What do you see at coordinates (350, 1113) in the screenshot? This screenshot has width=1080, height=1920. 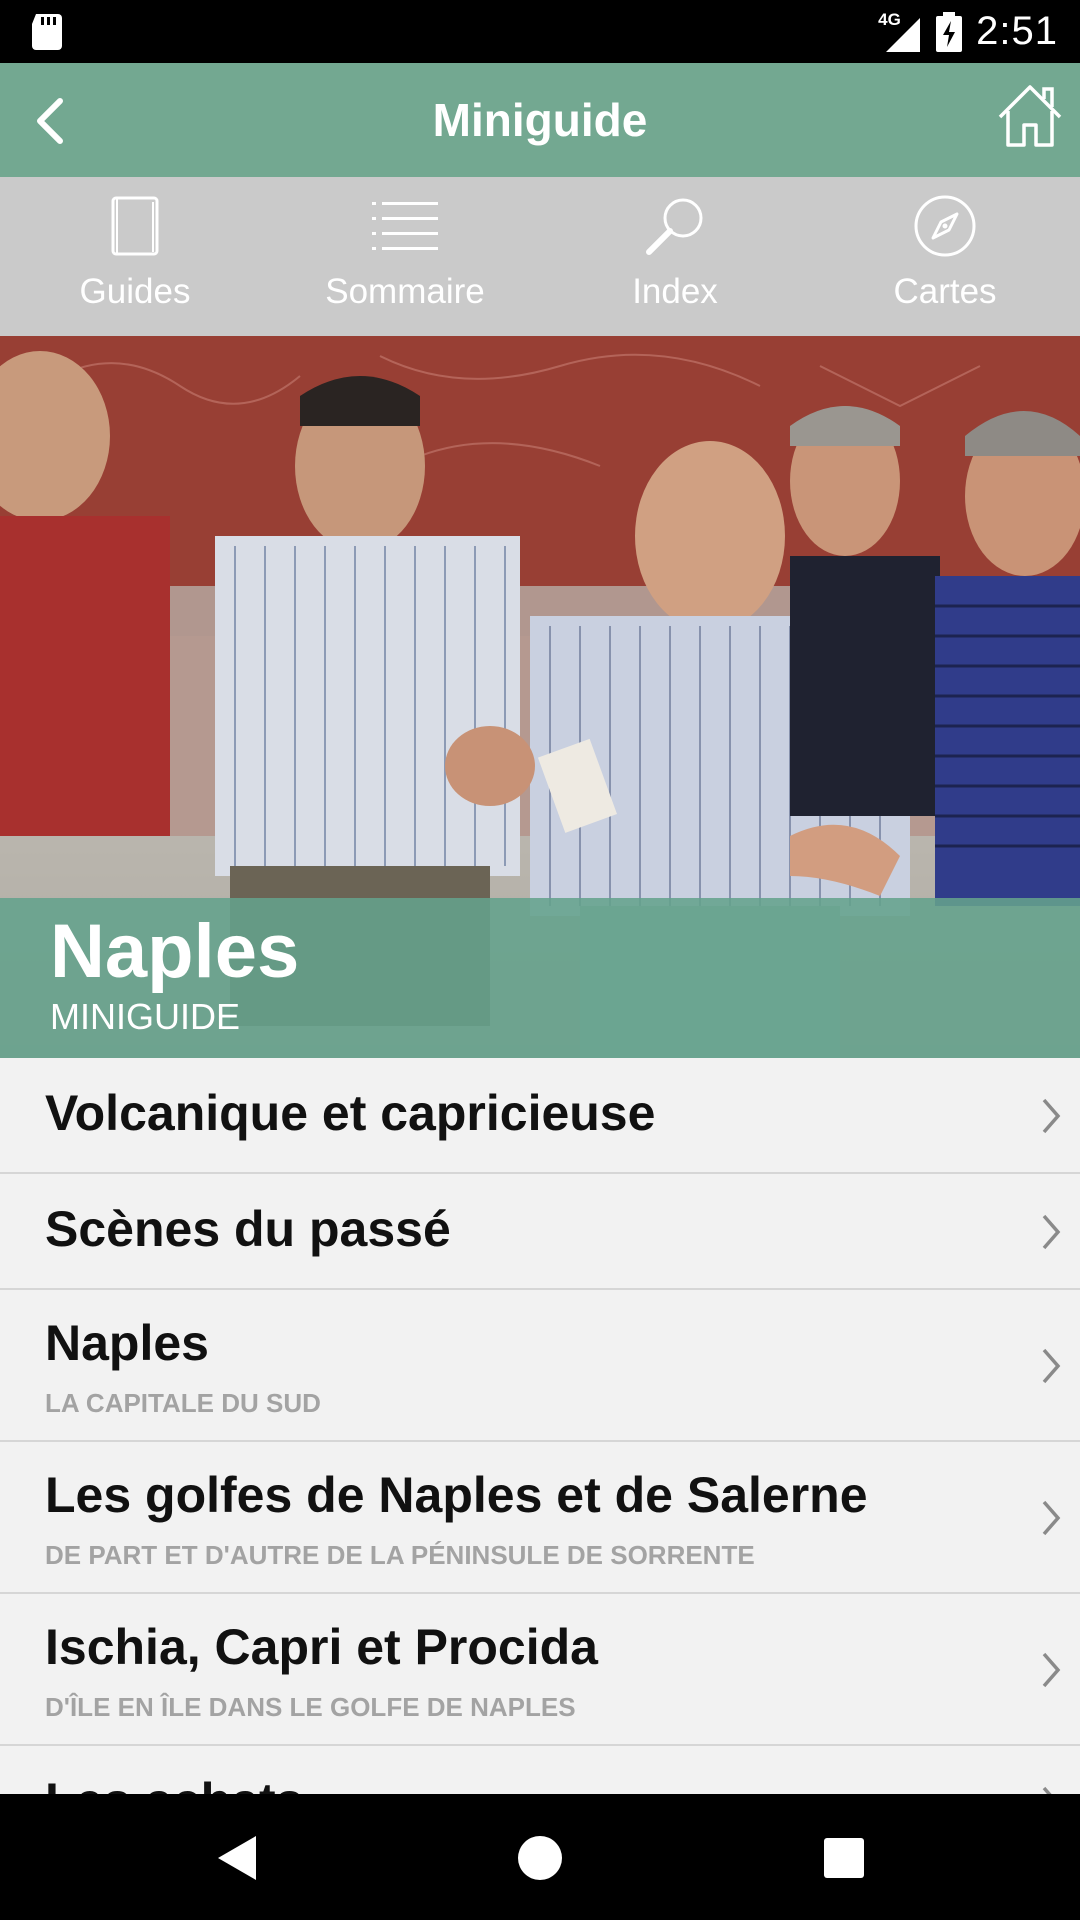 I see `list-item-title: Volcanique et capricieuse` at bounding box center [350, 1113].